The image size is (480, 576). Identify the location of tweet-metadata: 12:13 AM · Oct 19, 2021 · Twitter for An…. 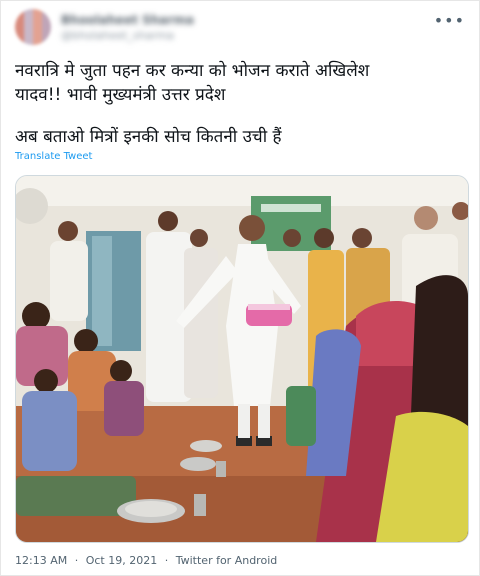
(148, 560).